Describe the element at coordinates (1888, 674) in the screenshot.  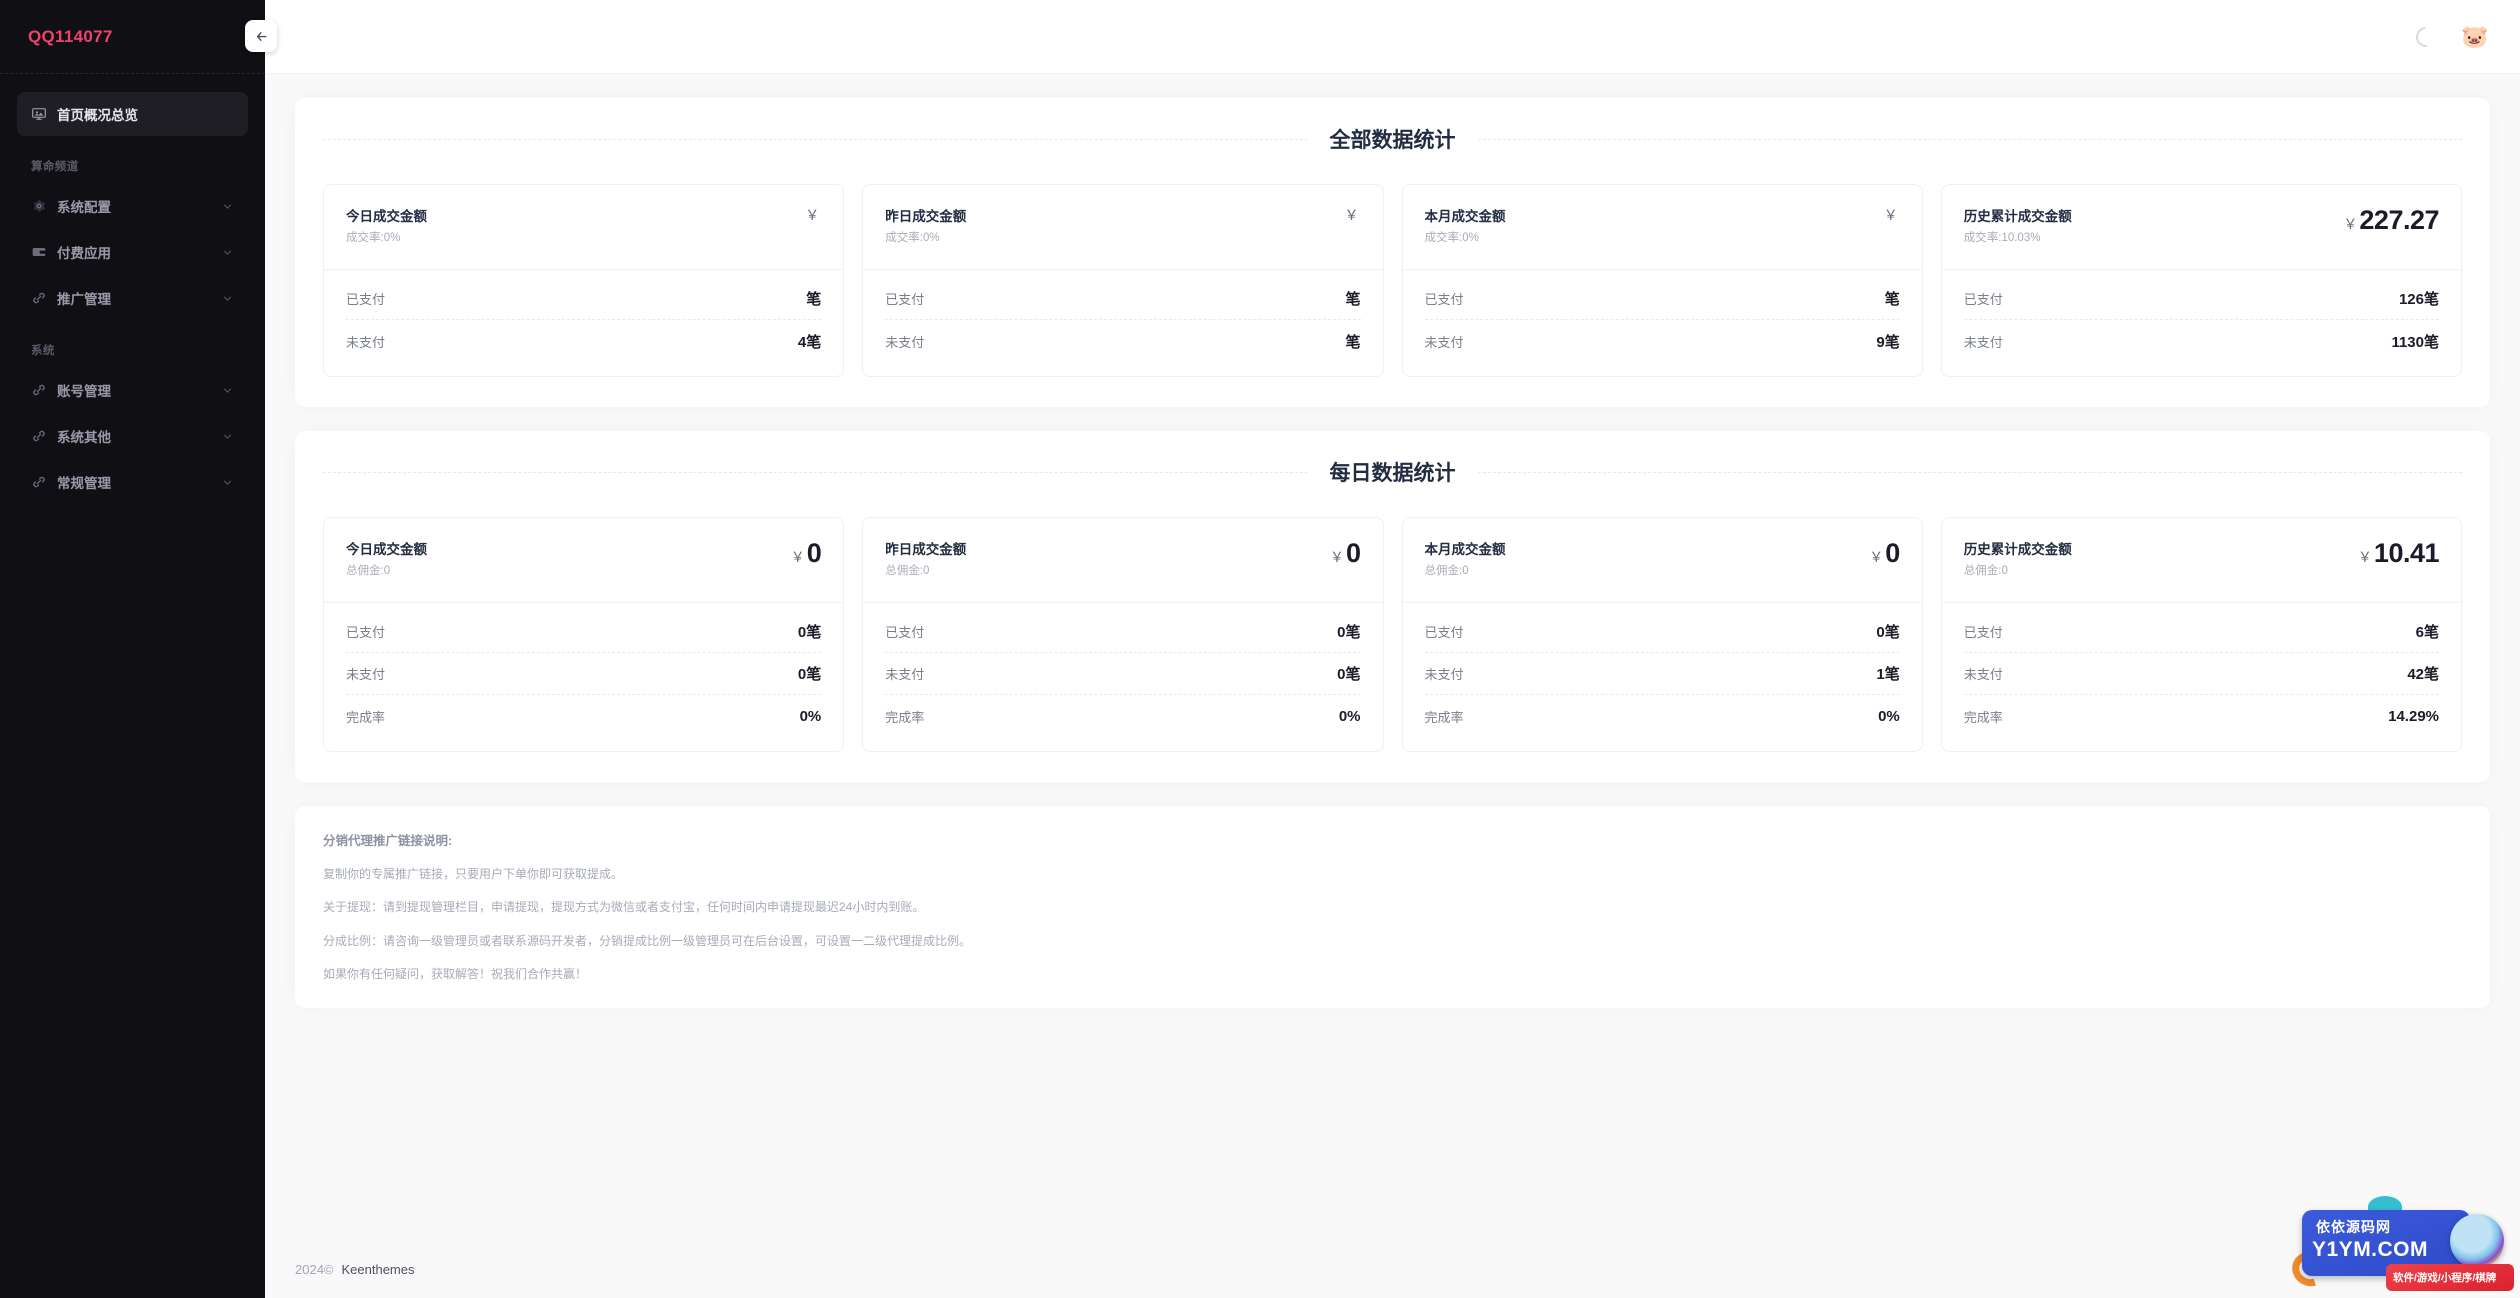
I see `stat-row-value: 1笔` at that location.